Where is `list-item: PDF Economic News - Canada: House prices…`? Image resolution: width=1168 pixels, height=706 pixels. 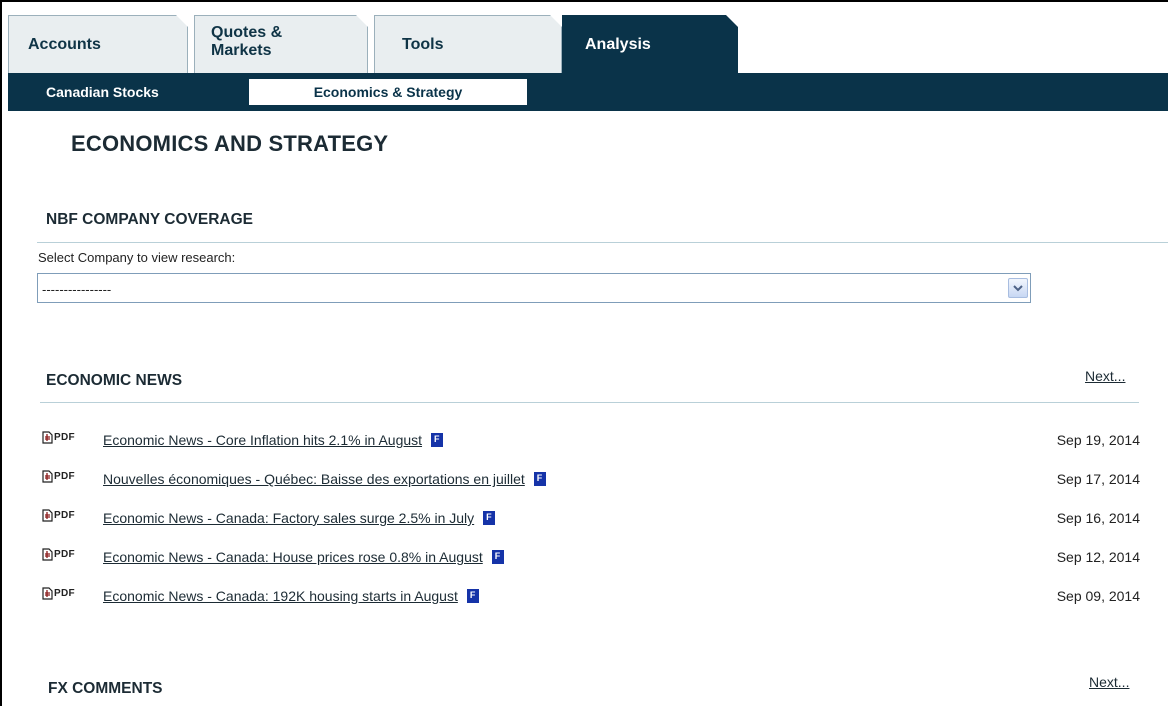 list-item: PDF Economic News - Canada: House prices… is located at coordinates (592, 566).